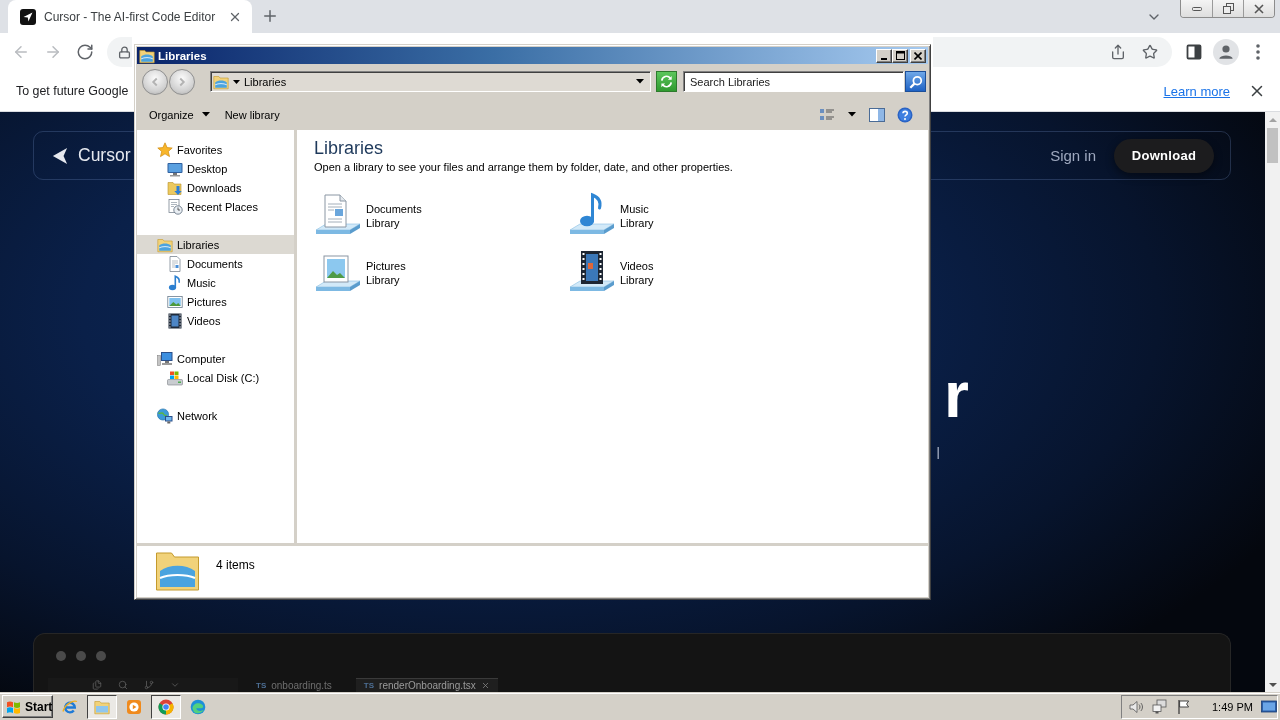 Image resolution: width=1280 pixels, height=720 pixels. I want to click on library-item: Music Library, so click(668, 216).